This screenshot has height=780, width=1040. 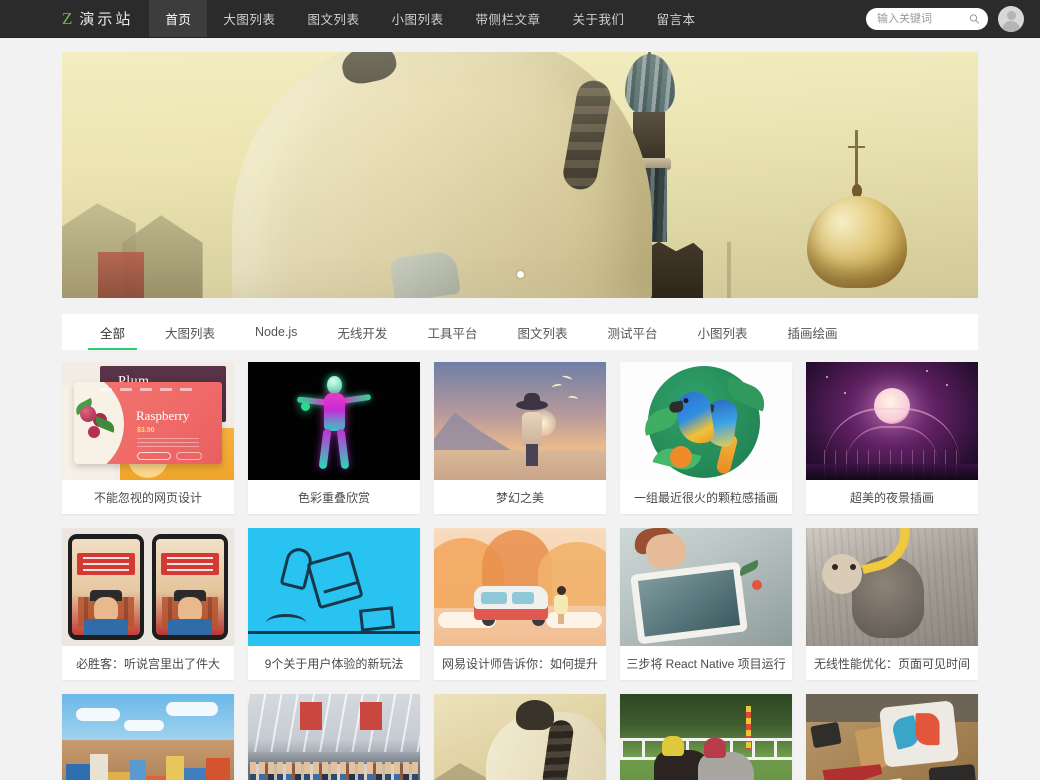 I want to click on carousel-dots, so click(x=520, y=274).